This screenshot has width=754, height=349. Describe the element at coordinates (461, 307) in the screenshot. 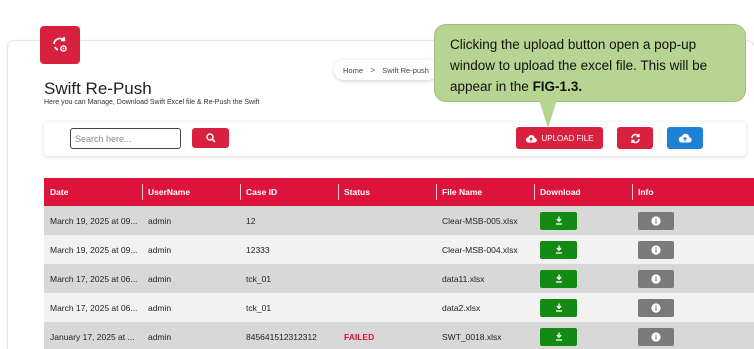

I see `cell-file-name: data2.xlsx` at that location.